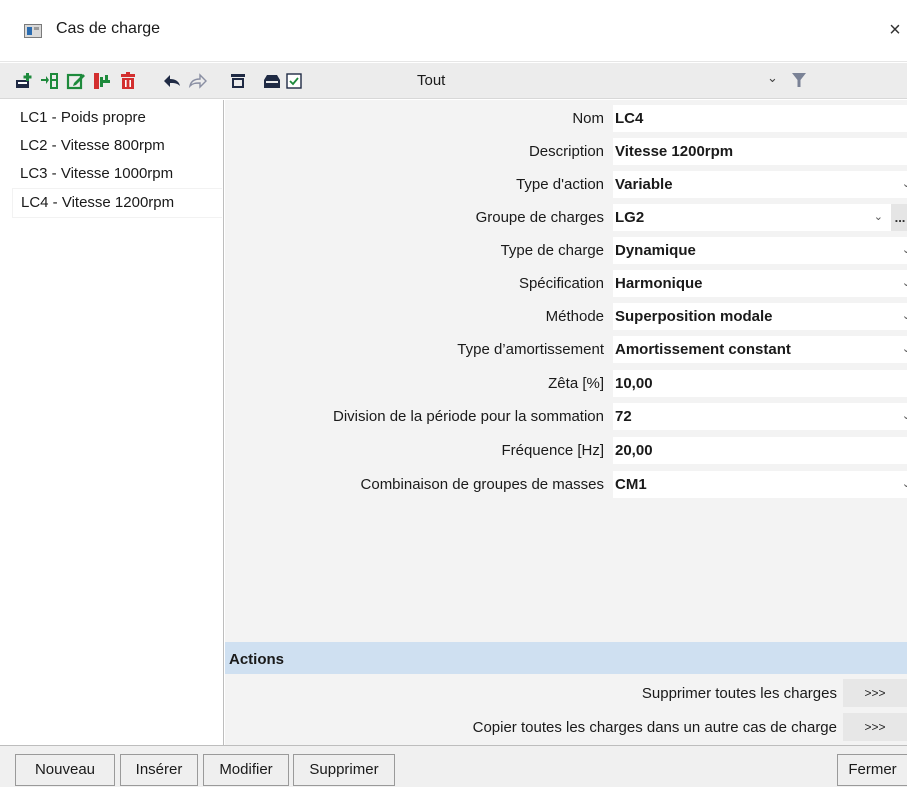 The height and width of the screenshot is (787, 907). What do you see at coordinates (65, 770) in the screenshot?
I see `new-button: Nouveau` at bounding box center [65, 770].